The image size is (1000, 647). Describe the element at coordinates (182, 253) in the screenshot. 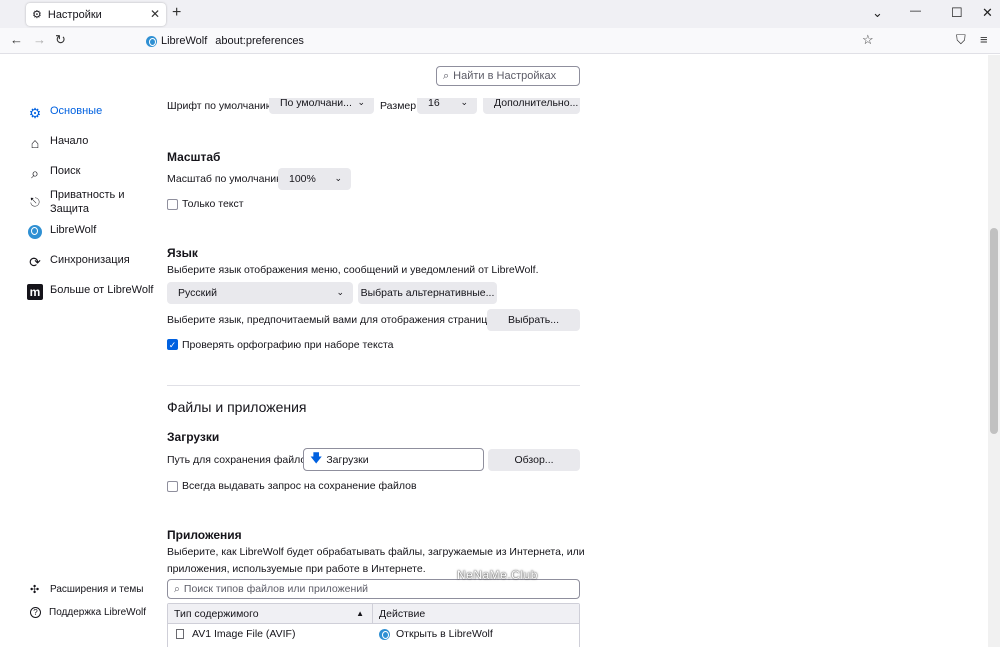

I see `language-heading: Язык` at that location.